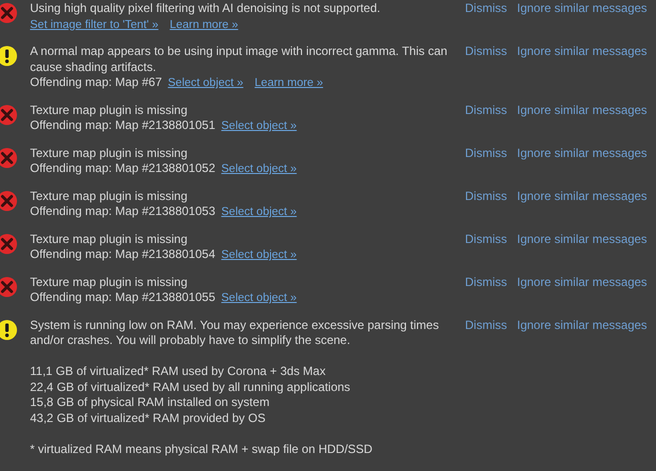  Describe the element at coordinates (123, 254) in the screenshot. I see `message-text: Offending map: Map #2138801054` at that location.